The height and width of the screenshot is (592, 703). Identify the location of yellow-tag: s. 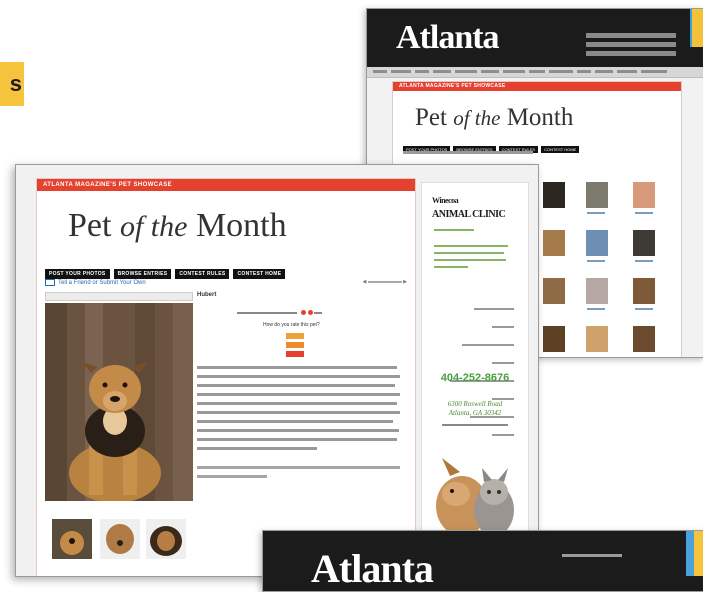
(12, 84).